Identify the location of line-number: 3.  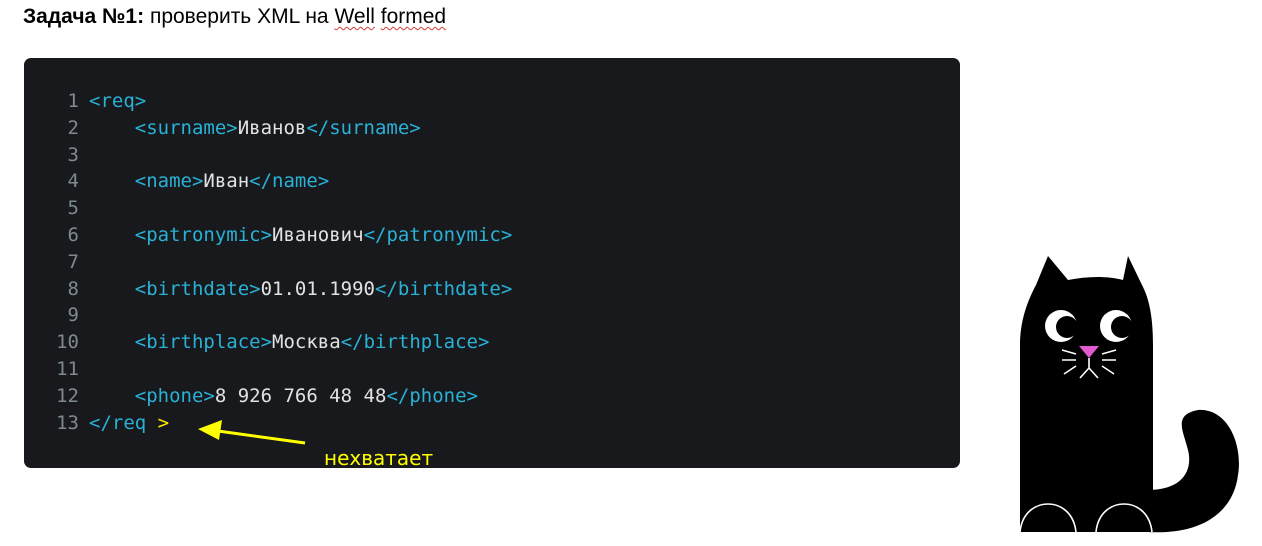
(73, 154).